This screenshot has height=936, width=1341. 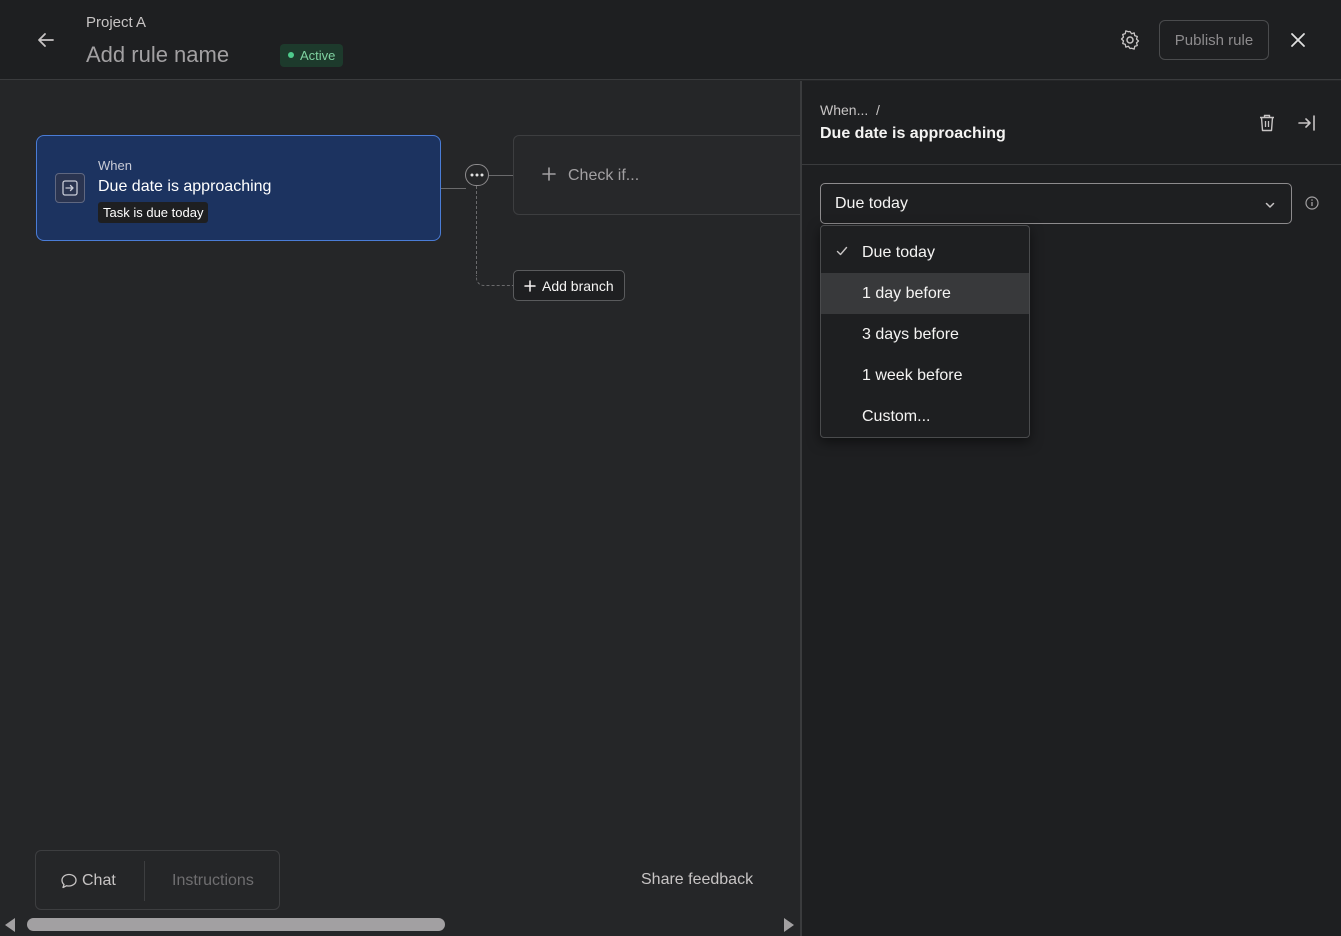 I want to click on info-icon, so click(x=1312, y=203).